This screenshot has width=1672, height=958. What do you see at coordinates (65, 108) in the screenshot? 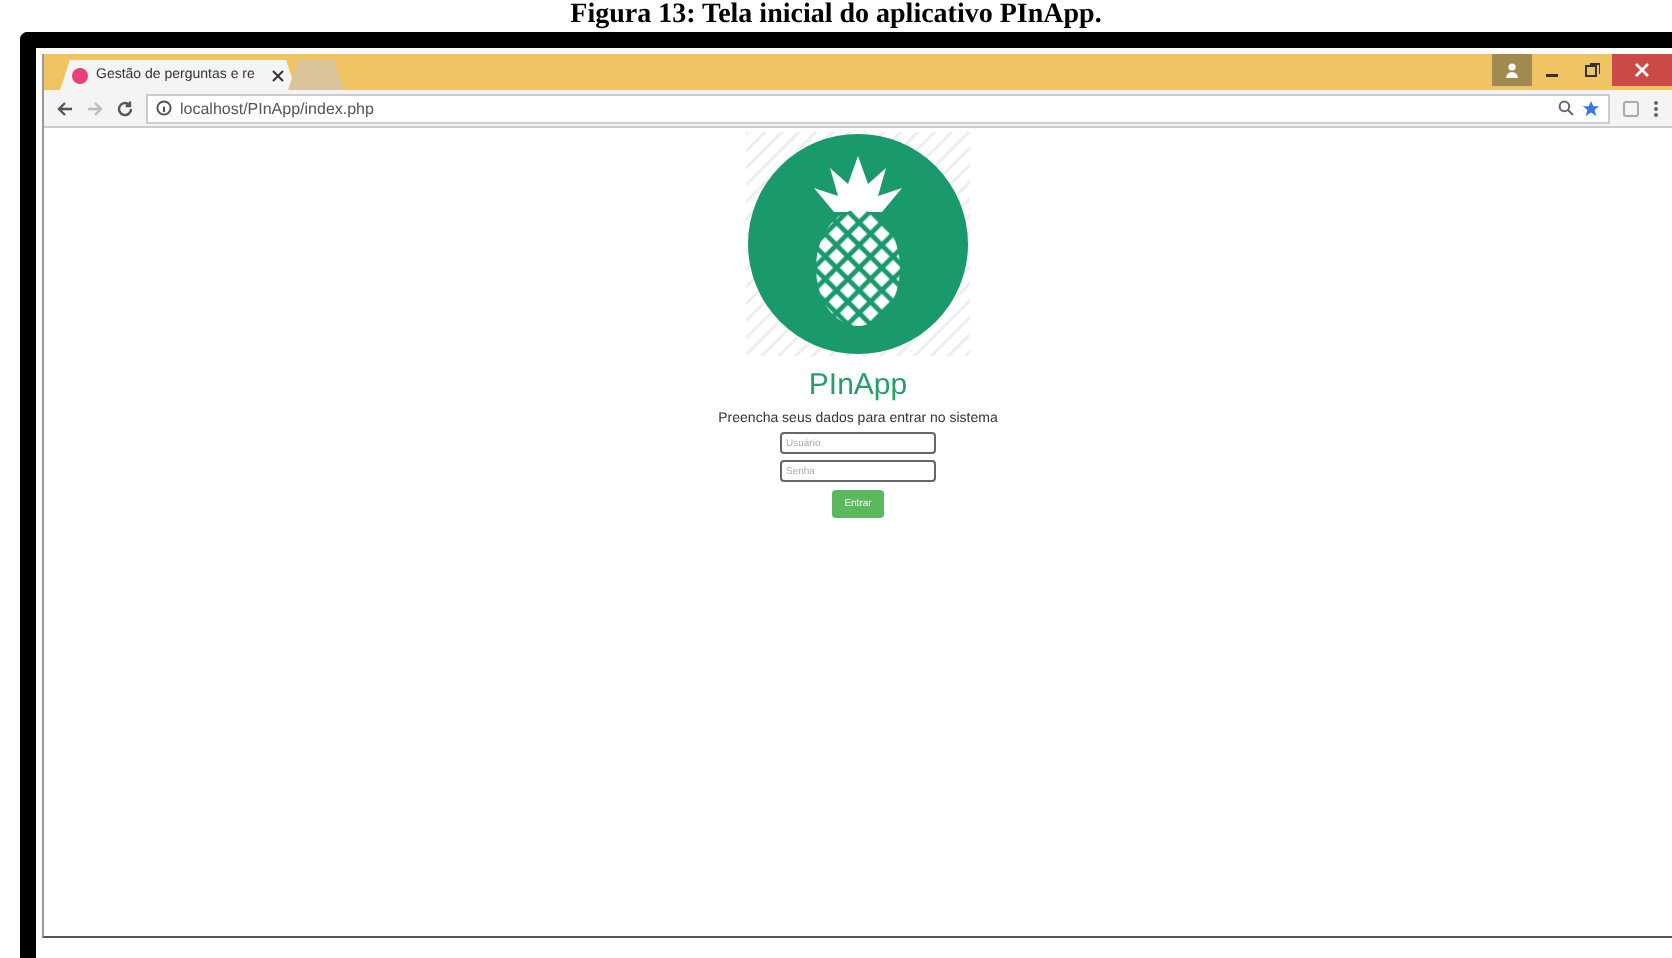
I see `back-icon` at bounding box center [65, 108].